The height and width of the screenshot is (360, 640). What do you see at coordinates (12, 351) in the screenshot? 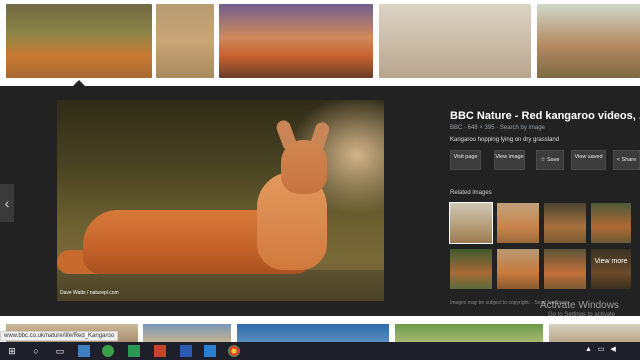
I see `windows-start-icon: ⊞` at bounding box center [12, 351].